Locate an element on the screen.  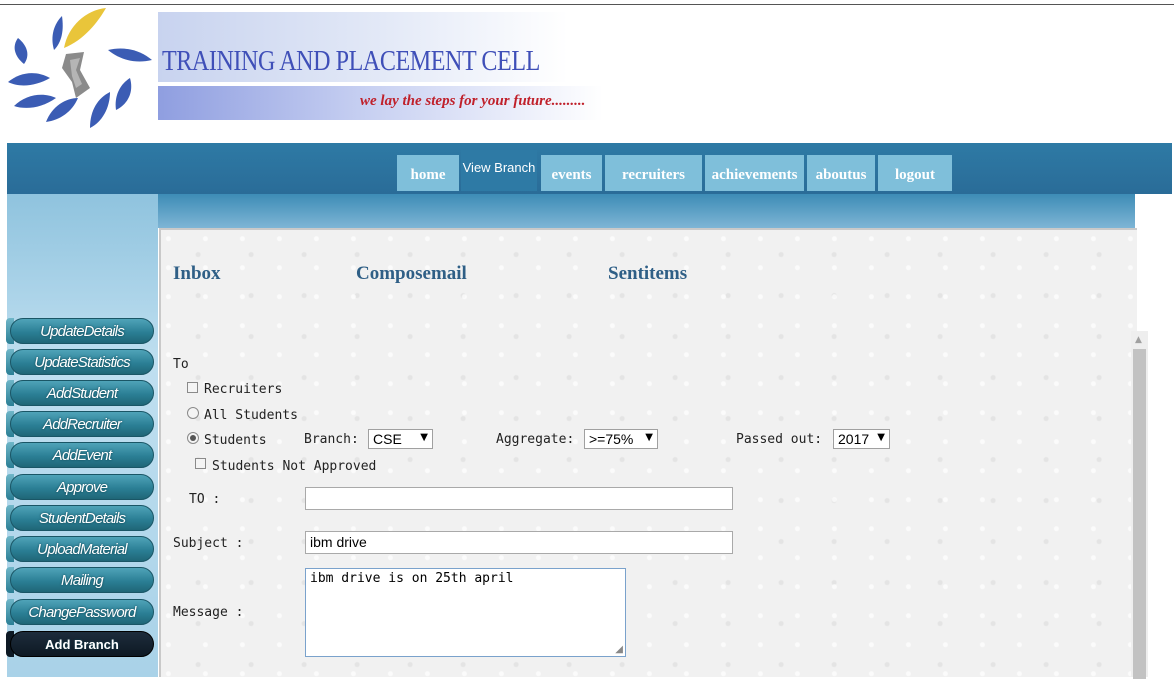
site-title: TRAINING AND PLACEMENT CELL is located at coordinates (351, 61).